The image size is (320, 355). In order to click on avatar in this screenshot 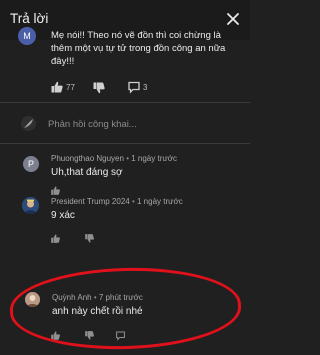, I will do `click(30, 205)`.